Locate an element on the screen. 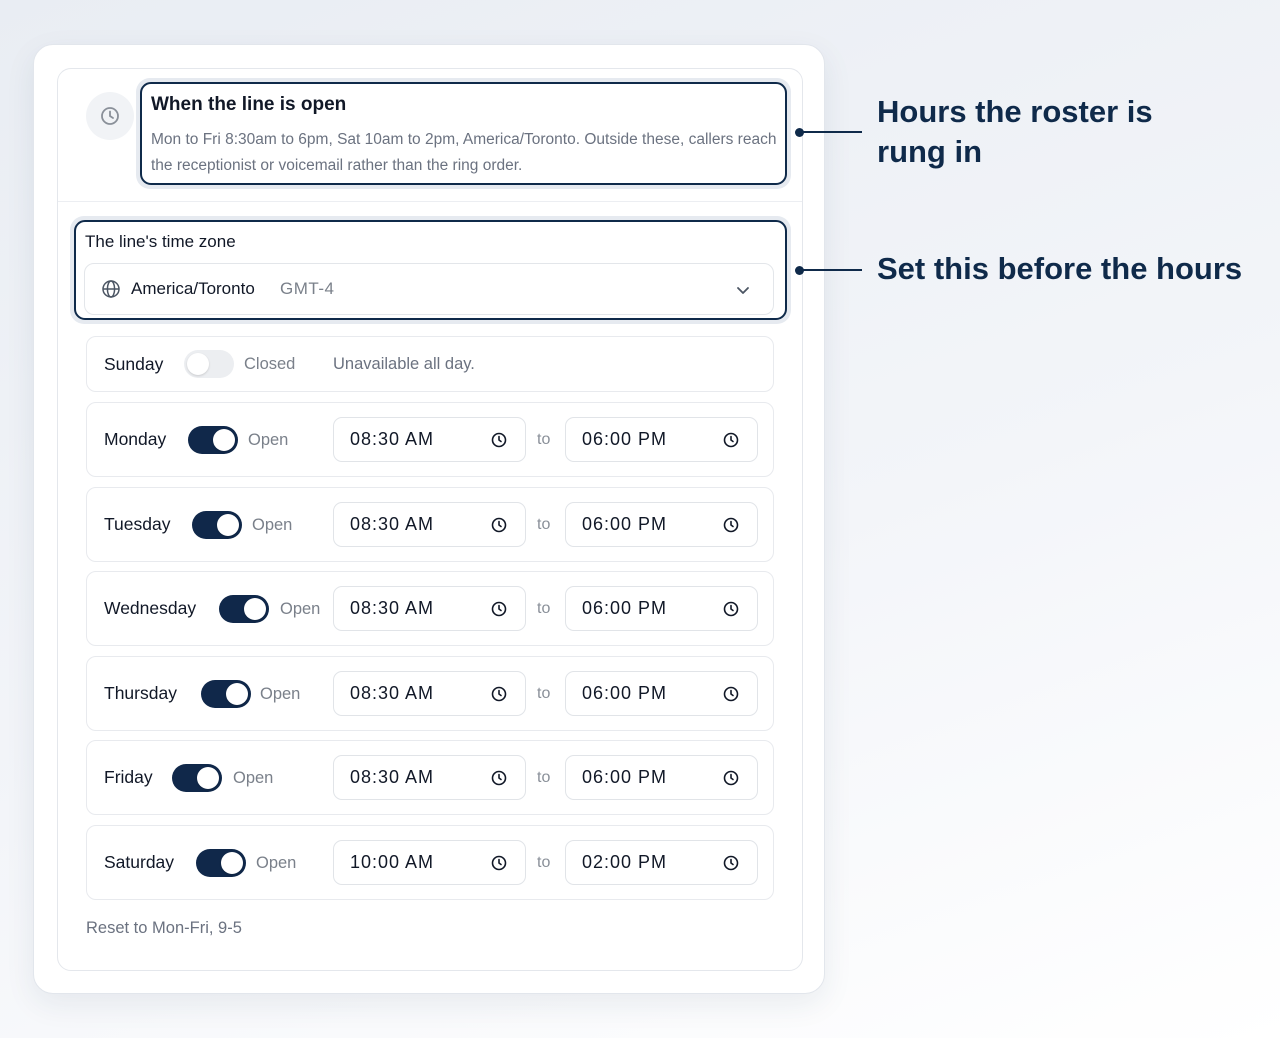  callout-hours-line1: Hours the roster is is located at coordinates (1015, 111).